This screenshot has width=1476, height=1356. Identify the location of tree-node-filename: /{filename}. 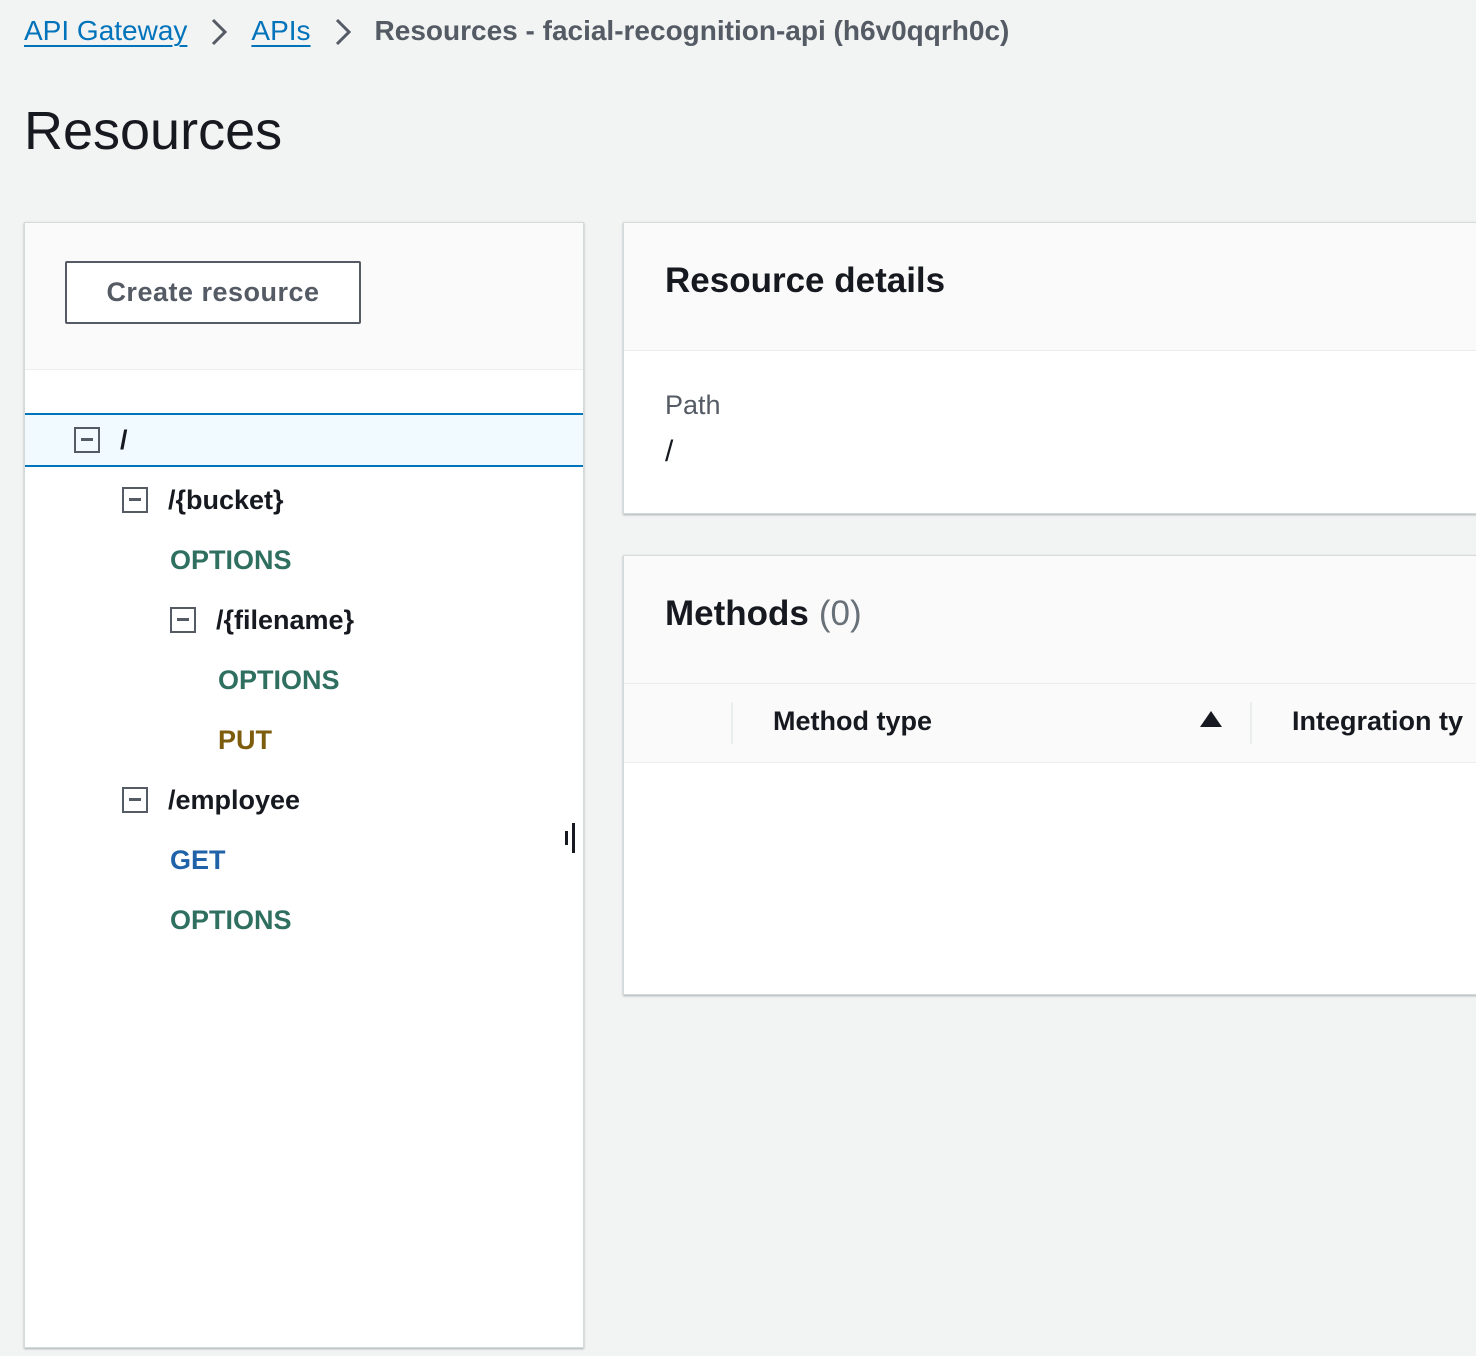
(304, 620).